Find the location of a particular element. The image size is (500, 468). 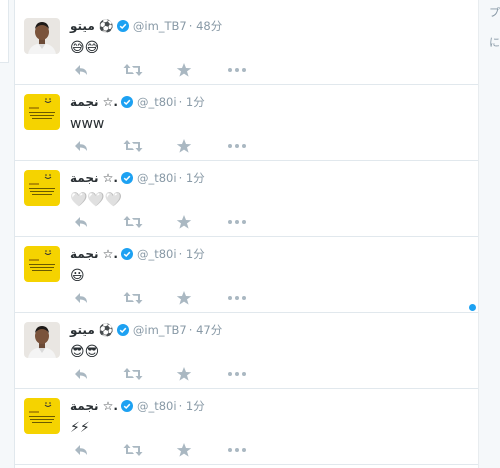

new-tweets-indicator-dot is located at coordinates (472, 307).